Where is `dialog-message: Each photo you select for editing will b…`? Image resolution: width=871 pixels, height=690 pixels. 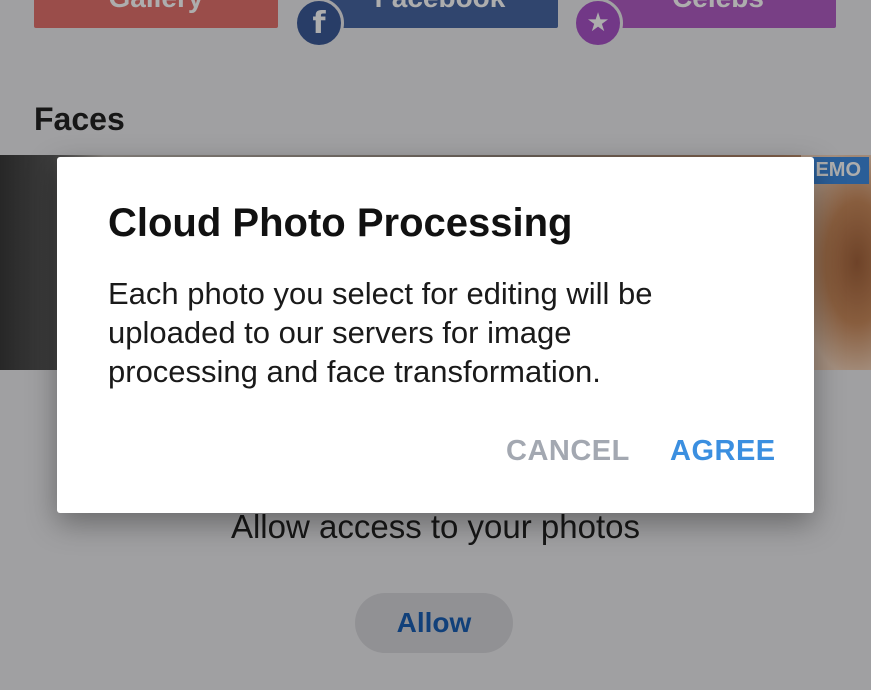 dialog-message: Each photo you select for editing will b… is located at coordinates (380, 332).